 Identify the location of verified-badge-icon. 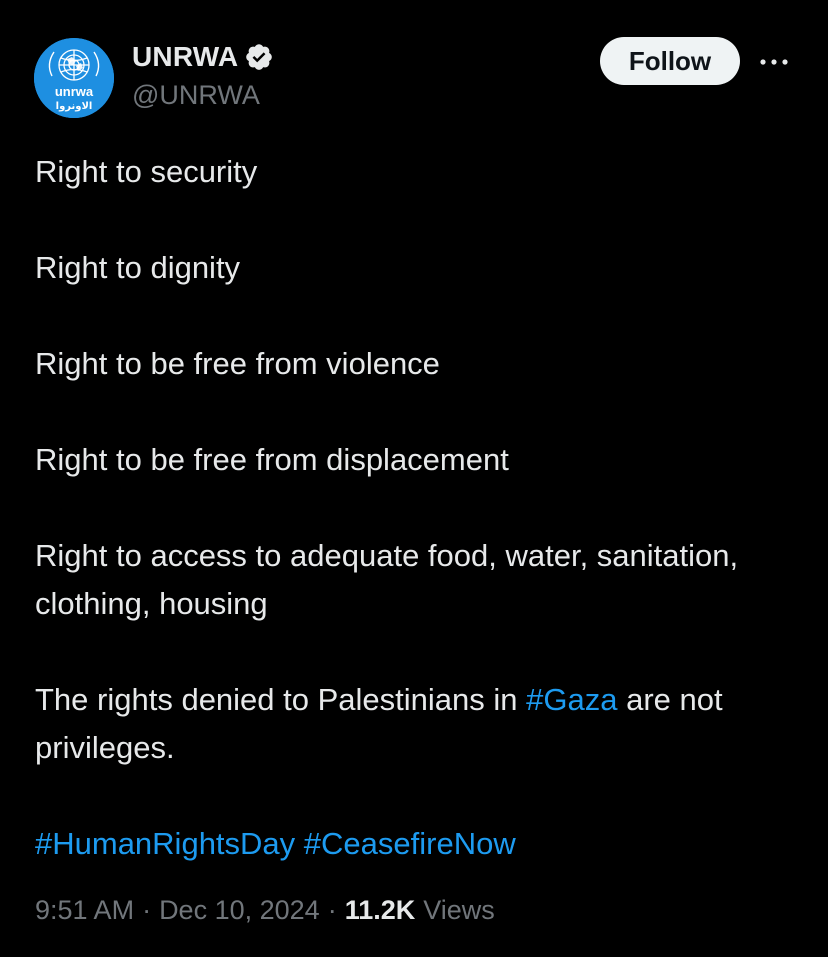
(259, 57).